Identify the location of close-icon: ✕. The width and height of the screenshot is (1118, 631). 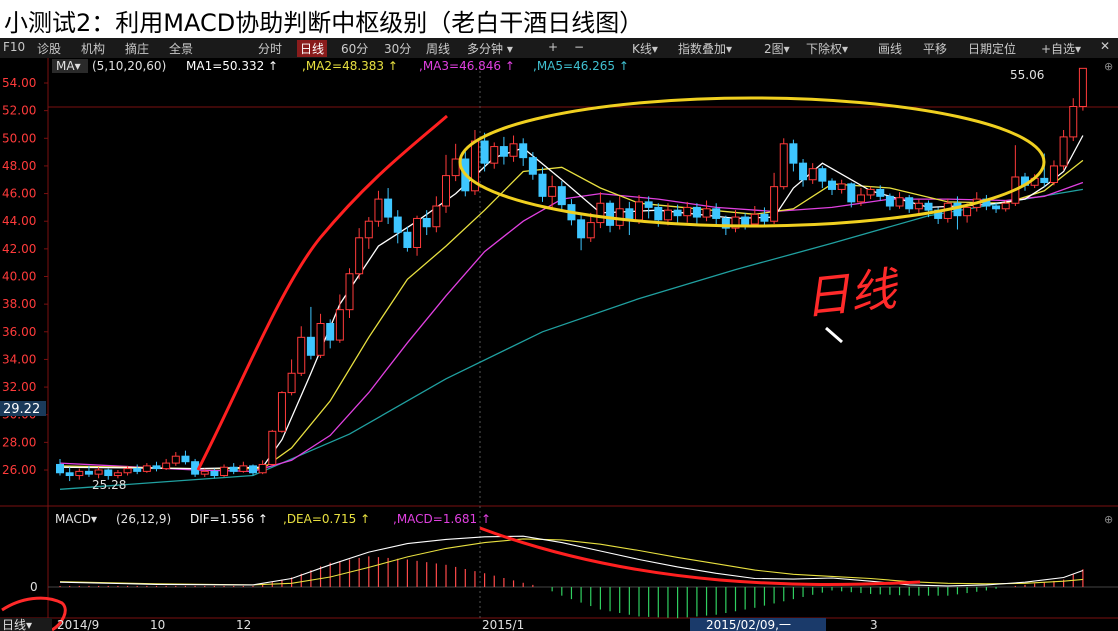
(1105, 46).